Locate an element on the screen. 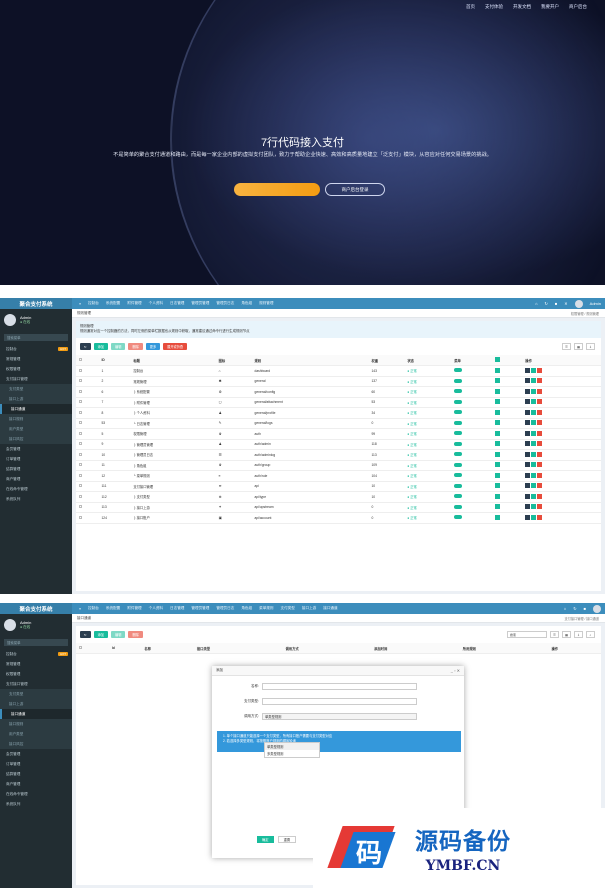  menu-toggle-icon: ≡ is located at coordinates (80, 609).